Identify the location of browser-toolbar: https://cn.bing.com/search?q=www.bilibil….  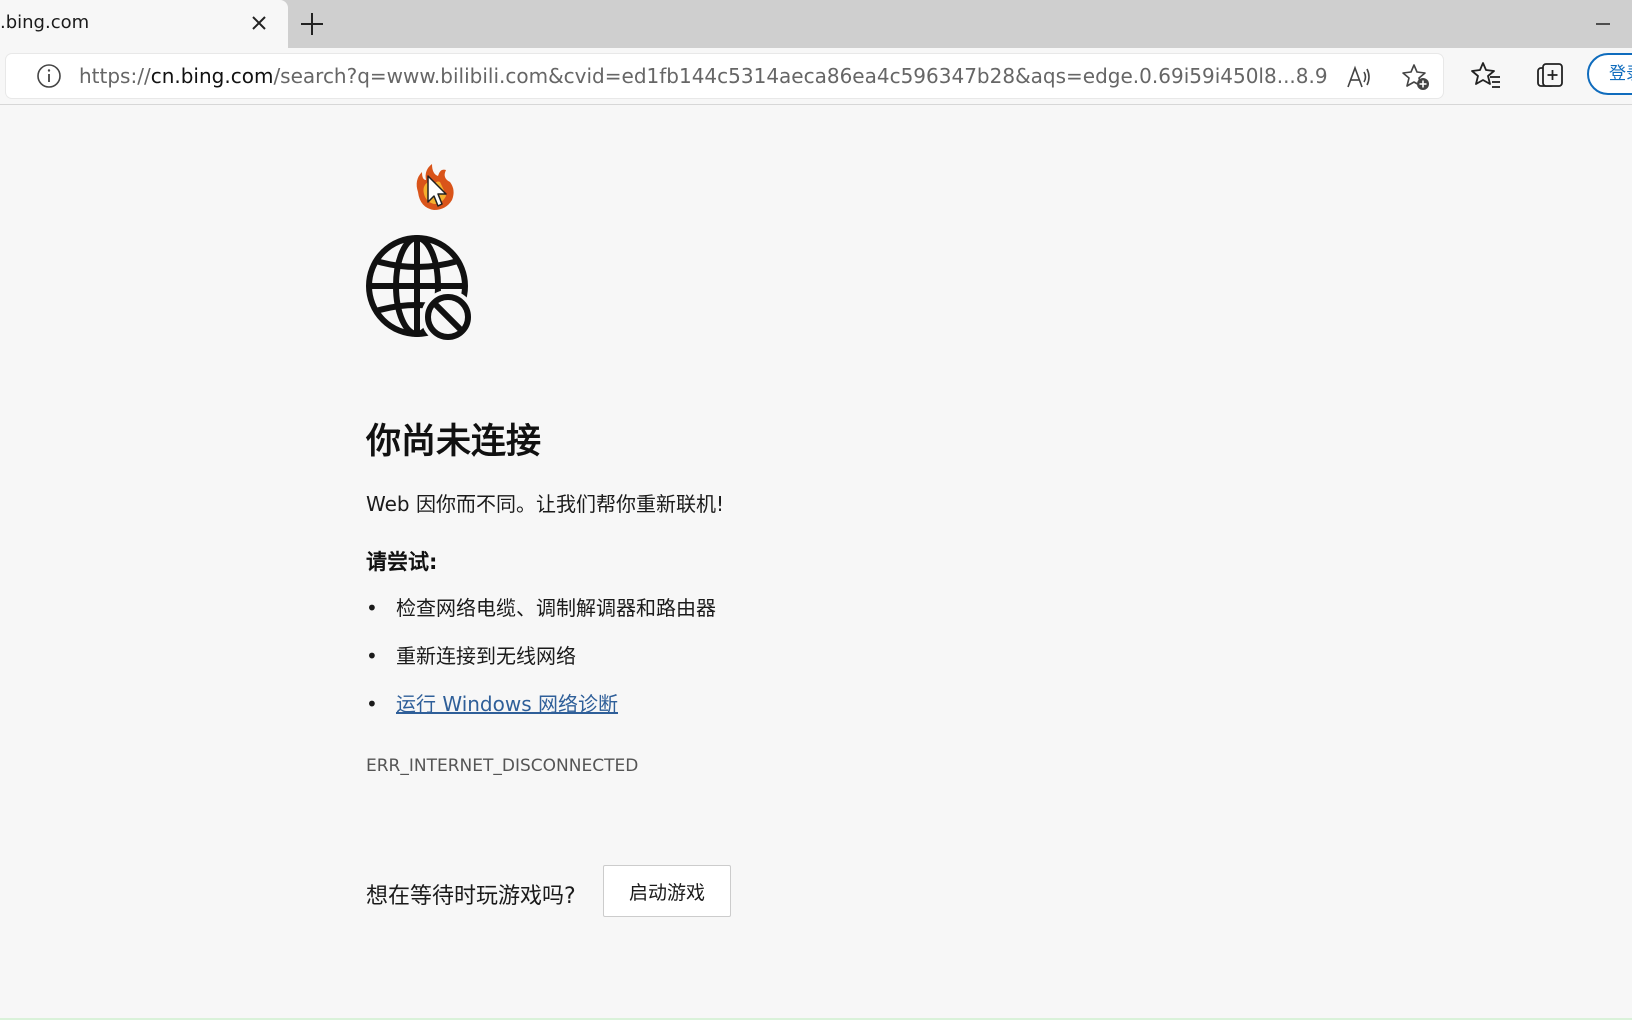
(816, 76).